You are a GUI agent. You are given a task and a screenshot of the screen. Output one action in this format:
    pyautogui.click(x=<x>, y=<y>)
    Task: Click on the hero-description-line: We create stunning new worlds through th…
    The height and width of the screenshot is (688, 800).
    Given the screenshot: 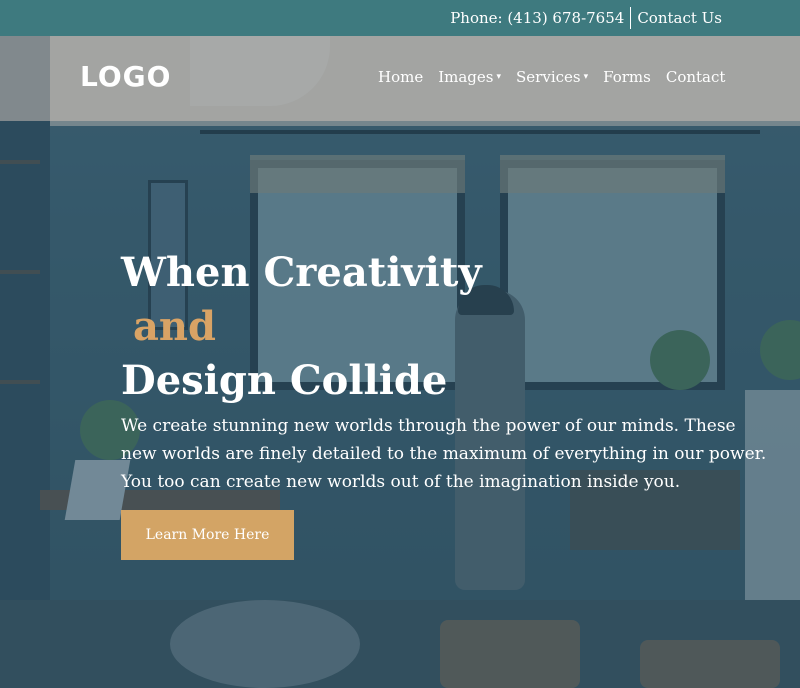 What is the action you would take?
    pyautogui.click(x=428, y=426)
    